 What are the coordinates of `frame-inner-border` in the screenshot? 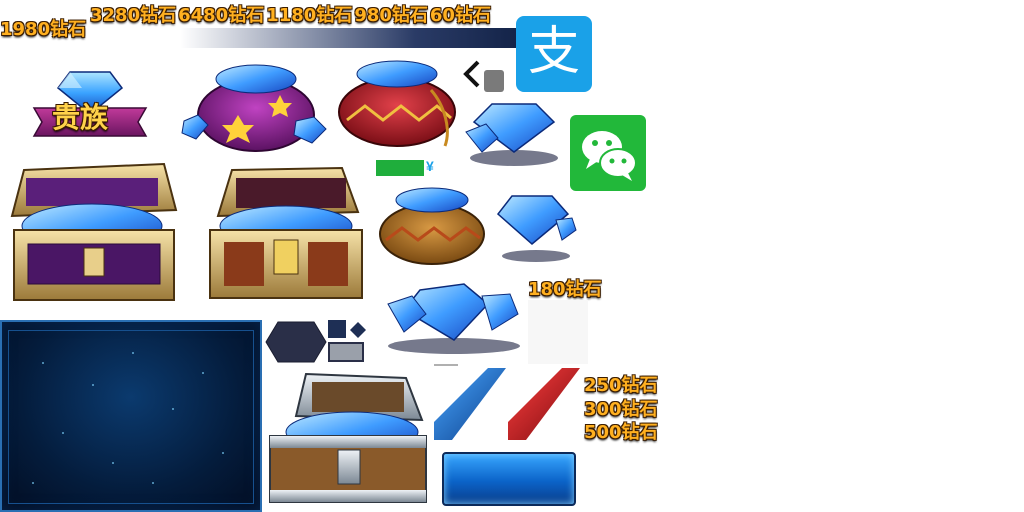 It's located at (131, 417).